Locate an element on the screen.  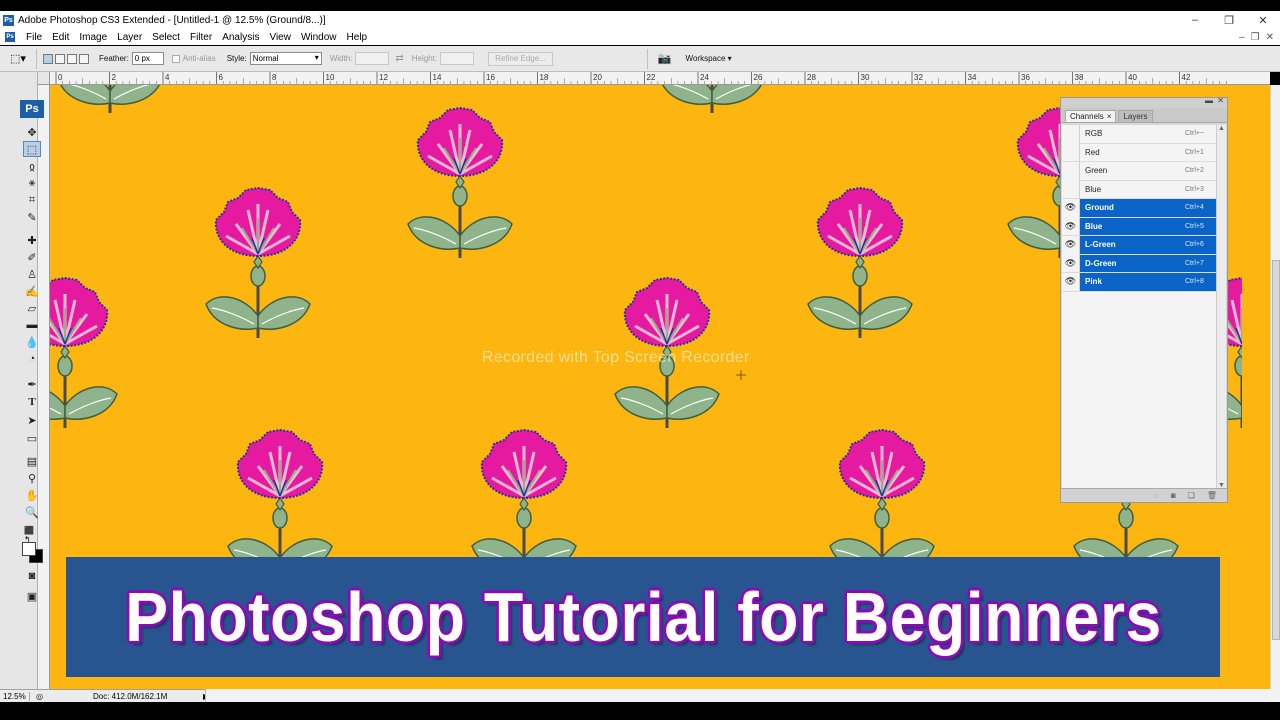
slice-tool-icon: ✎ is located at coordinates (32, 217).